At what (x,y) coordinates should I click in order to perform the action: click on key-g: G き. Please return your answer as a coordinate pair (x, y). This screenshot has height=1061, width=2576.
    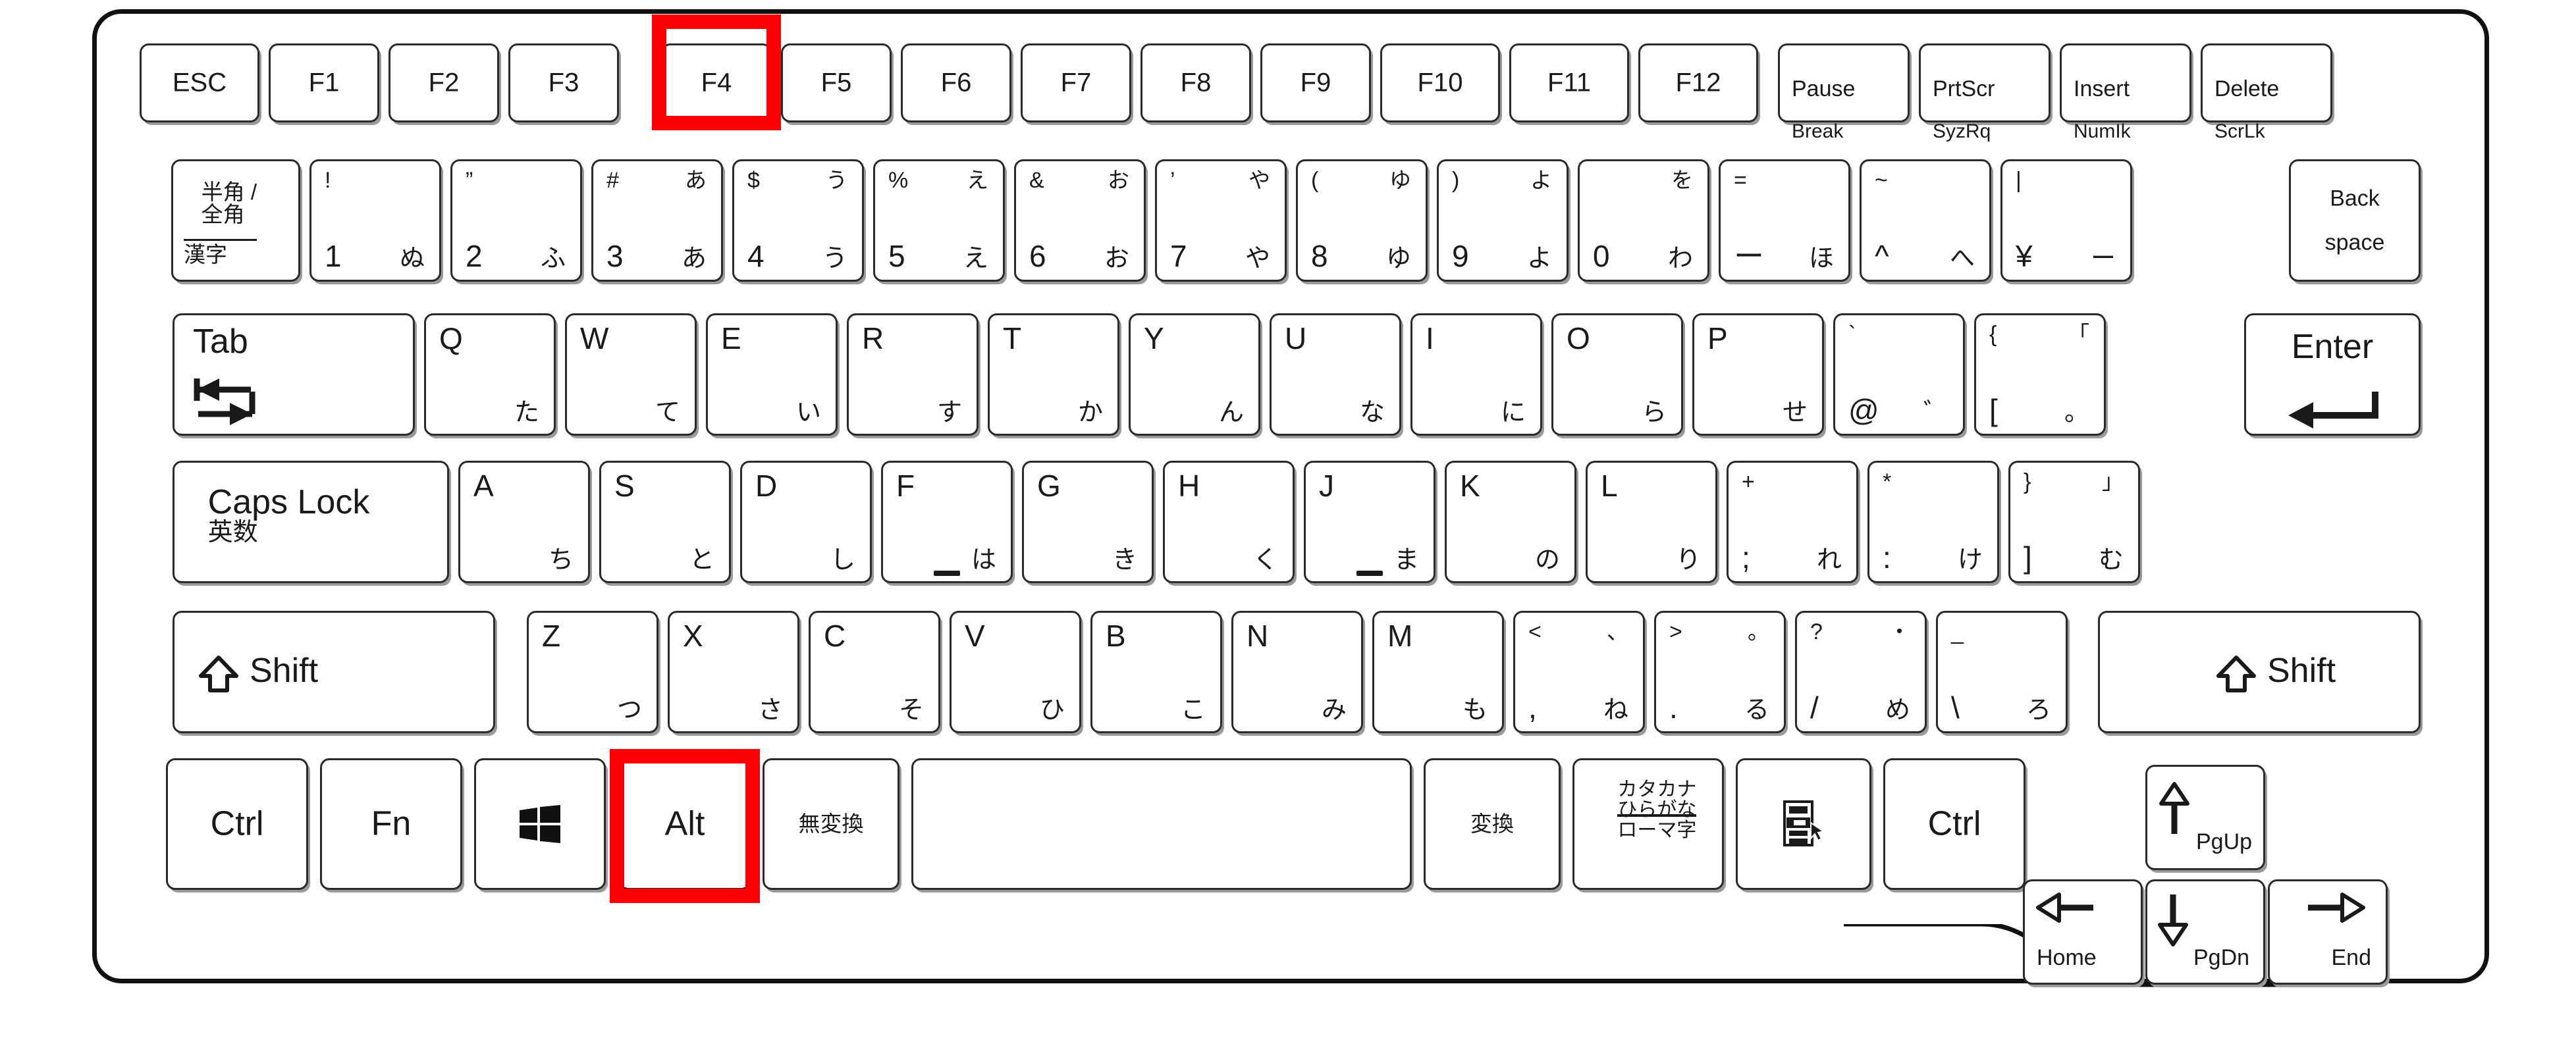
    Looking at the image, I should click on (1088, 522).